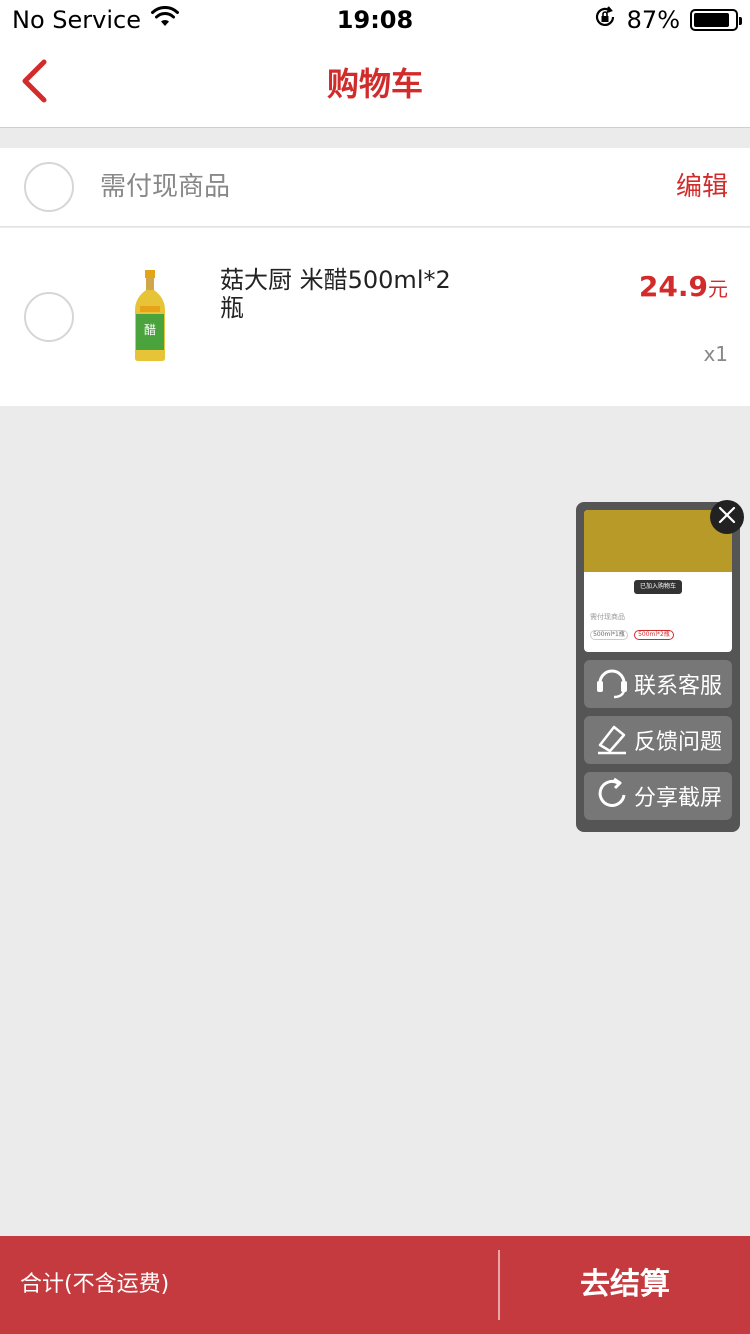 The width and height of the screenshot is (750, 1334). What do you see at coordinates (625, 1285) in the screenshot?
I see `checkout-button: 去结算` at bounding box center [625, 1285].